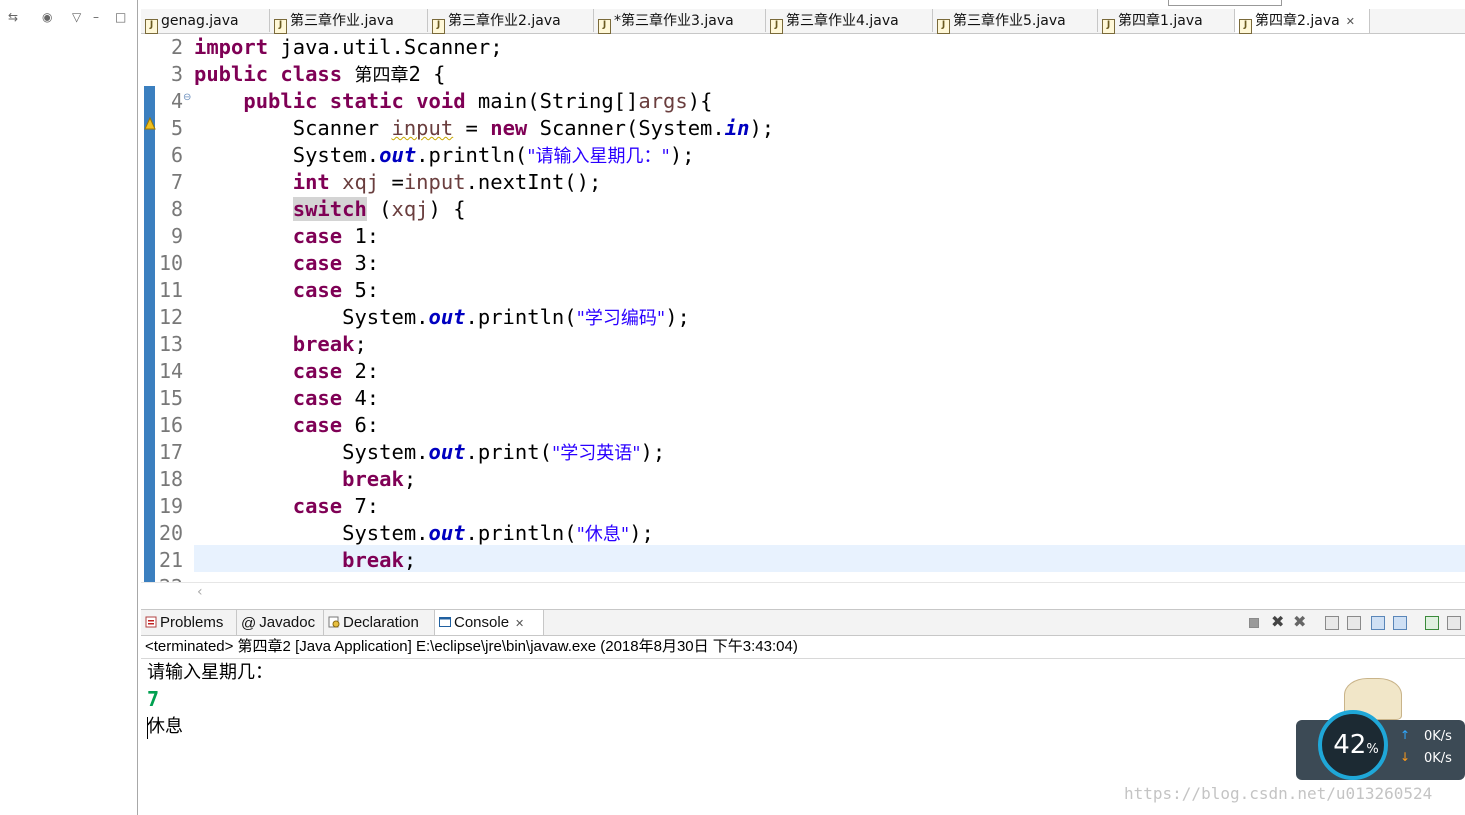 Image resolution: width=1465 pixels, height=815 pixels. I want to click on line-number: 2, so click(176, 47).